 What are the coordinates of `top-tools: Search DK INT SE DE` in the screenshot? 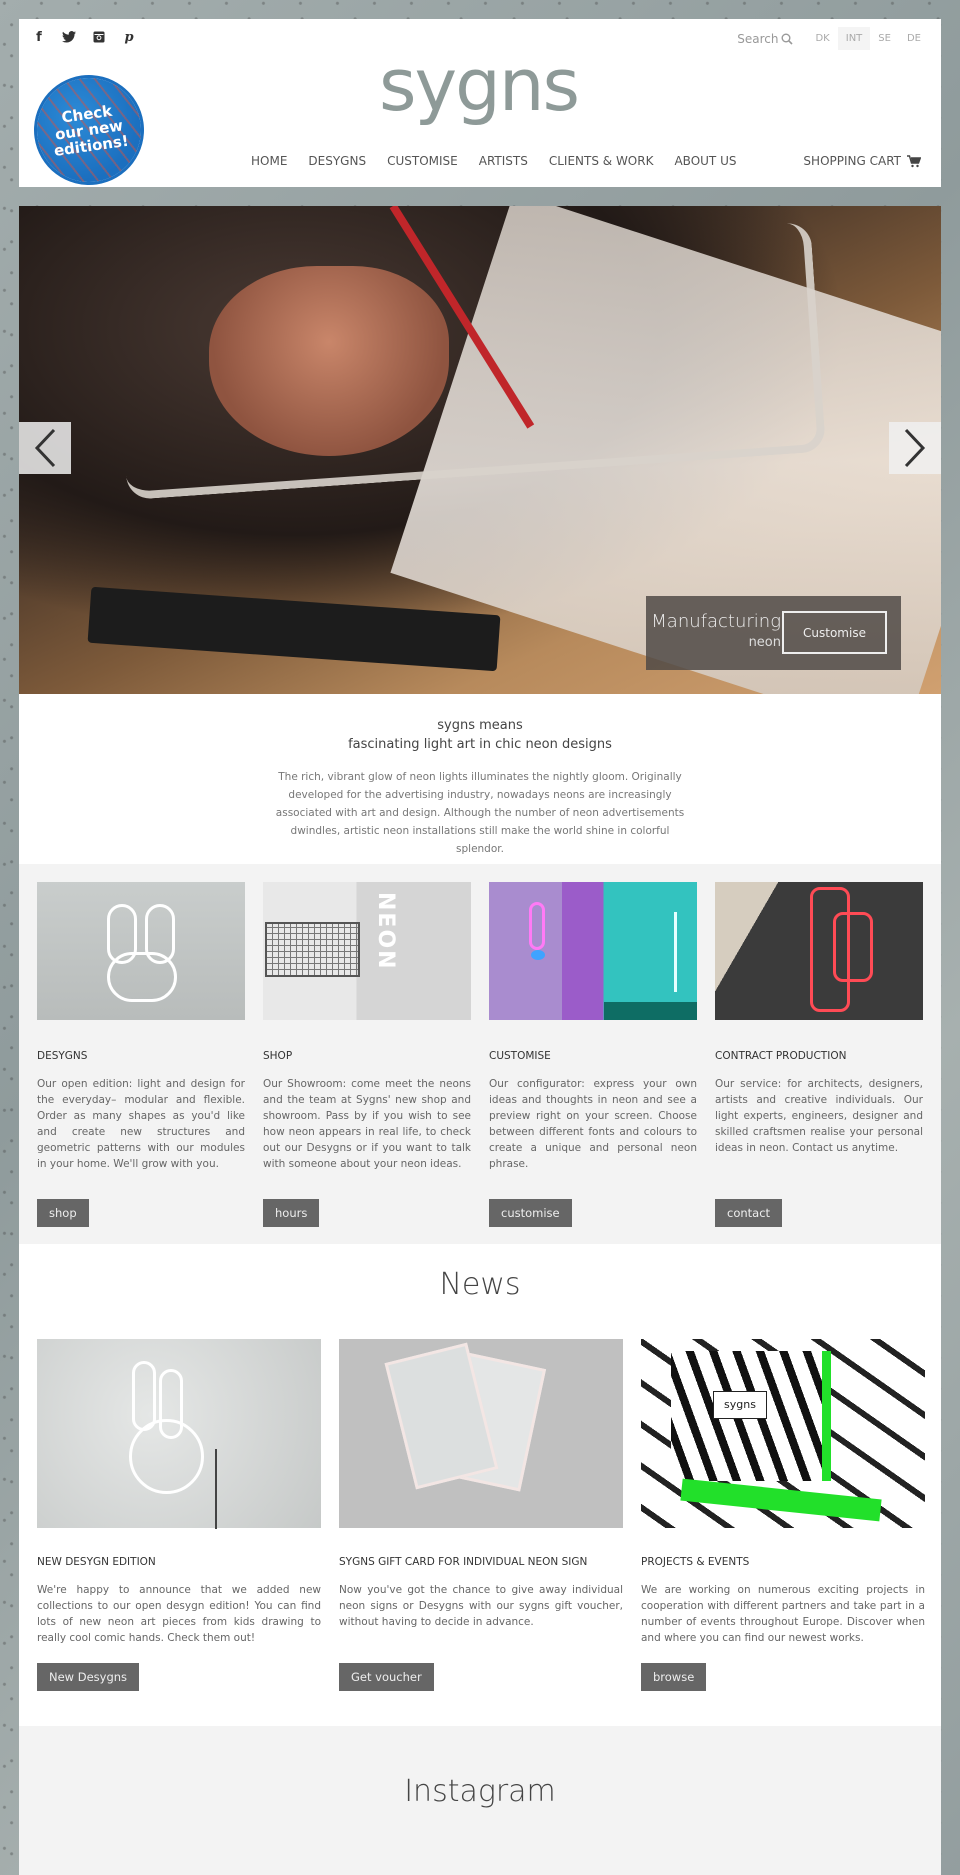 It's located at (833, 38).